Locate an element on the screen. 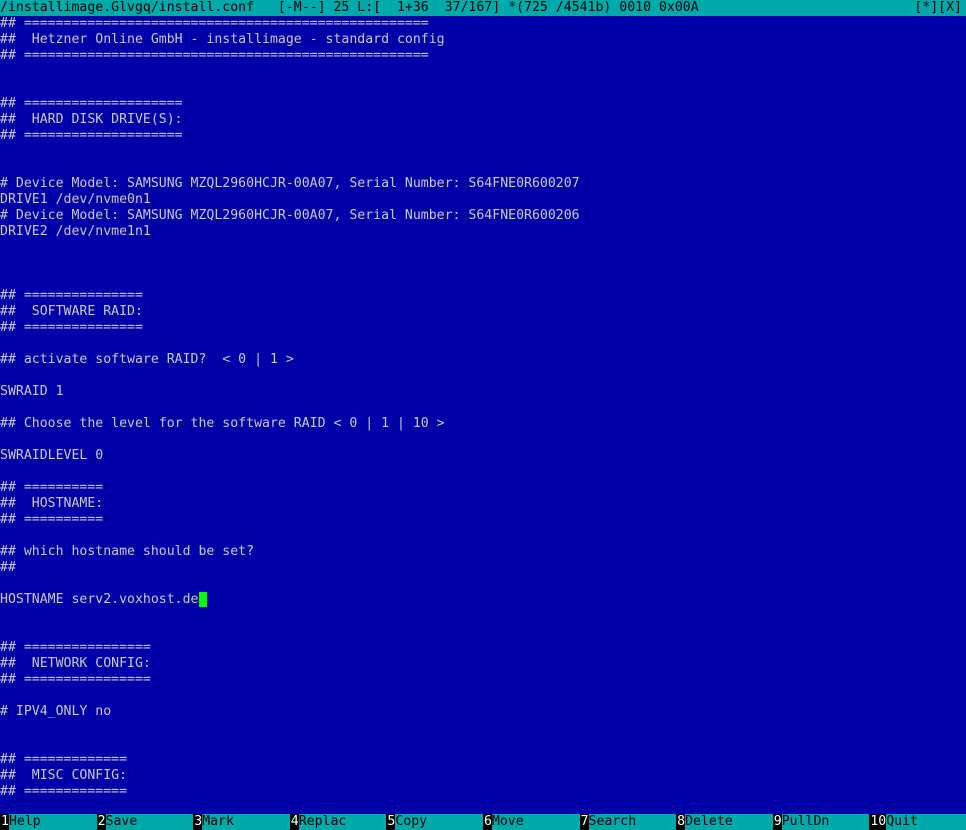 The image size is (966, 830). fkey-label: Move is located at coordinates (535, 822).